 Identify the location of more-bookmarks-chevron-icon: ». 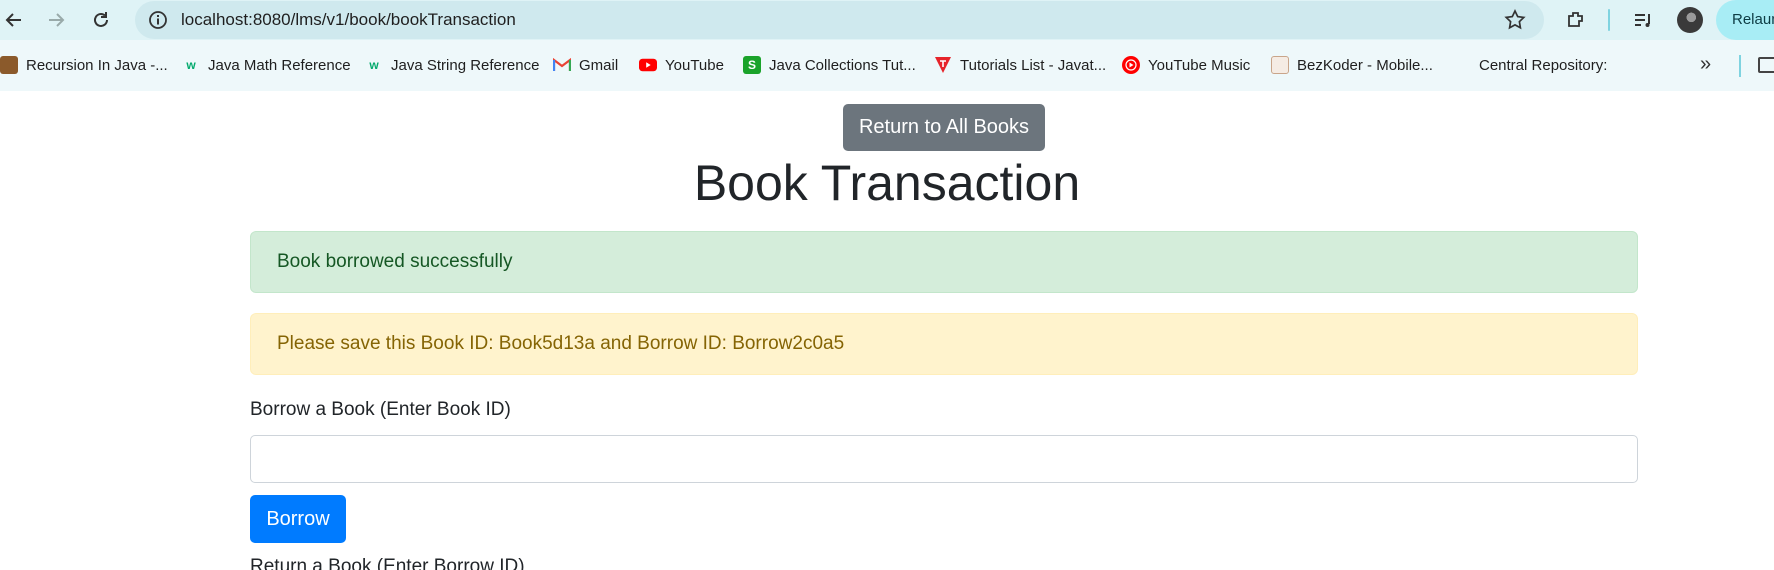
(1705, 64).